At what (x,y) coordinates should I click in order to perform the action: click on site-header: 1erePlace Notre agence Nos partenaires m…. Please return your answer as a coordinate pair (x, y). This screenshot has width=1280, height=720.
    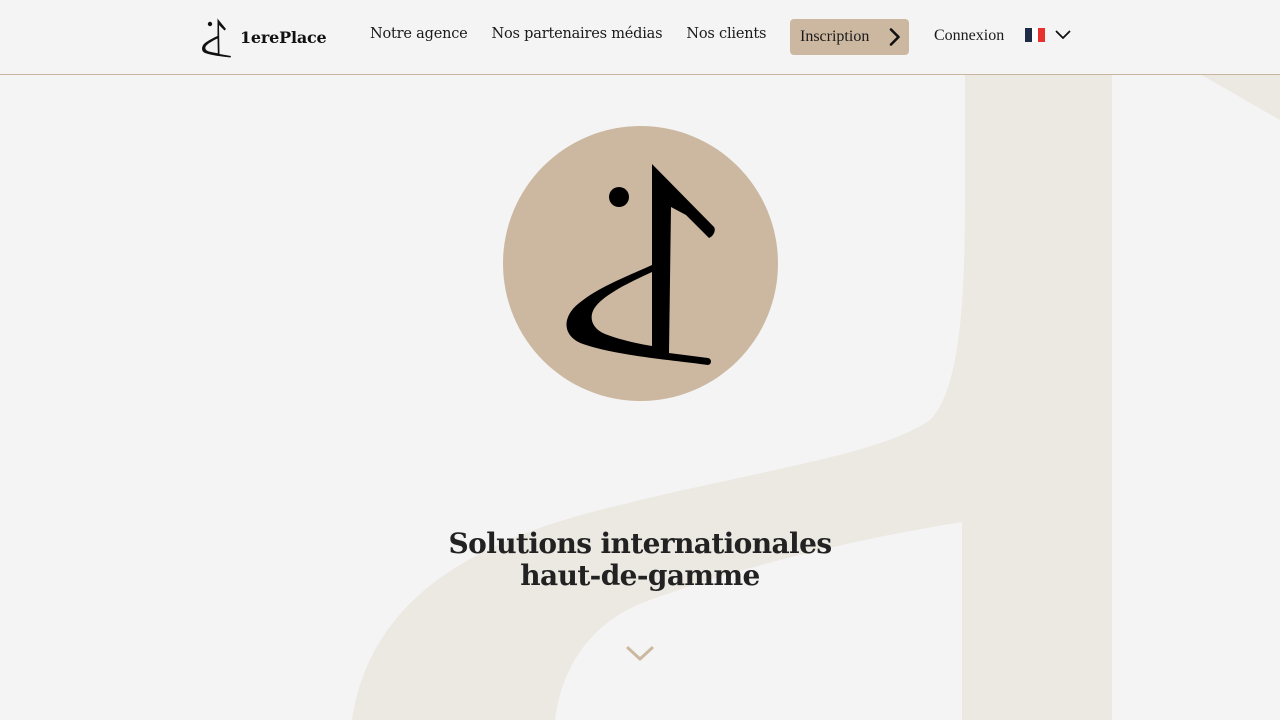
    Looking at the image, I should click on (640, 37).